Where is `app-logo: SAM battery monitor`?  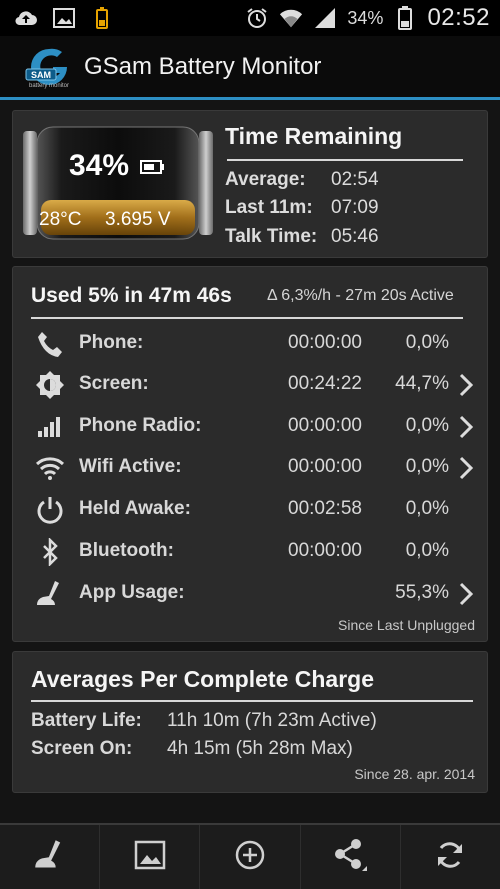 app-logo: SAM battery monitor is located at coordinates (49, 67).